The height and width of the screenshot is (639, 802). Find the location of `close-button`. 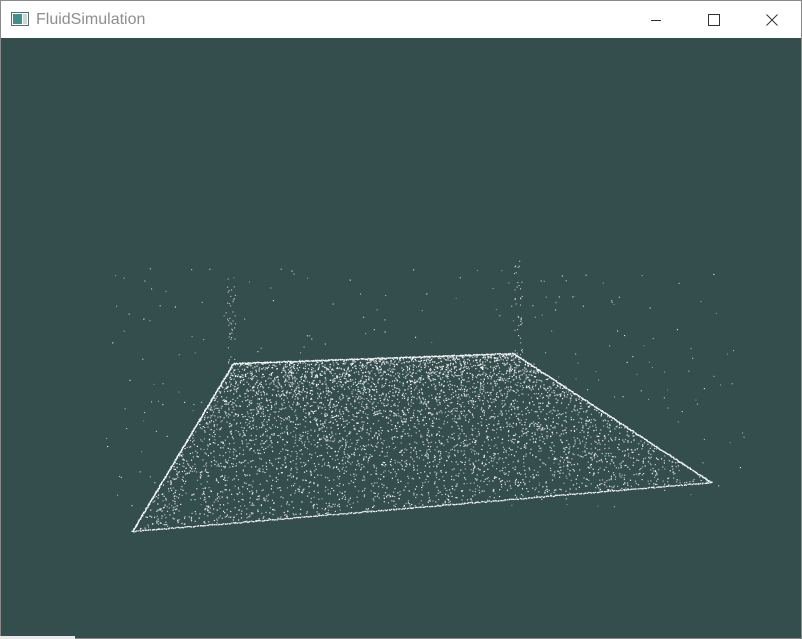

close-button is located at coordinates (772, 19).